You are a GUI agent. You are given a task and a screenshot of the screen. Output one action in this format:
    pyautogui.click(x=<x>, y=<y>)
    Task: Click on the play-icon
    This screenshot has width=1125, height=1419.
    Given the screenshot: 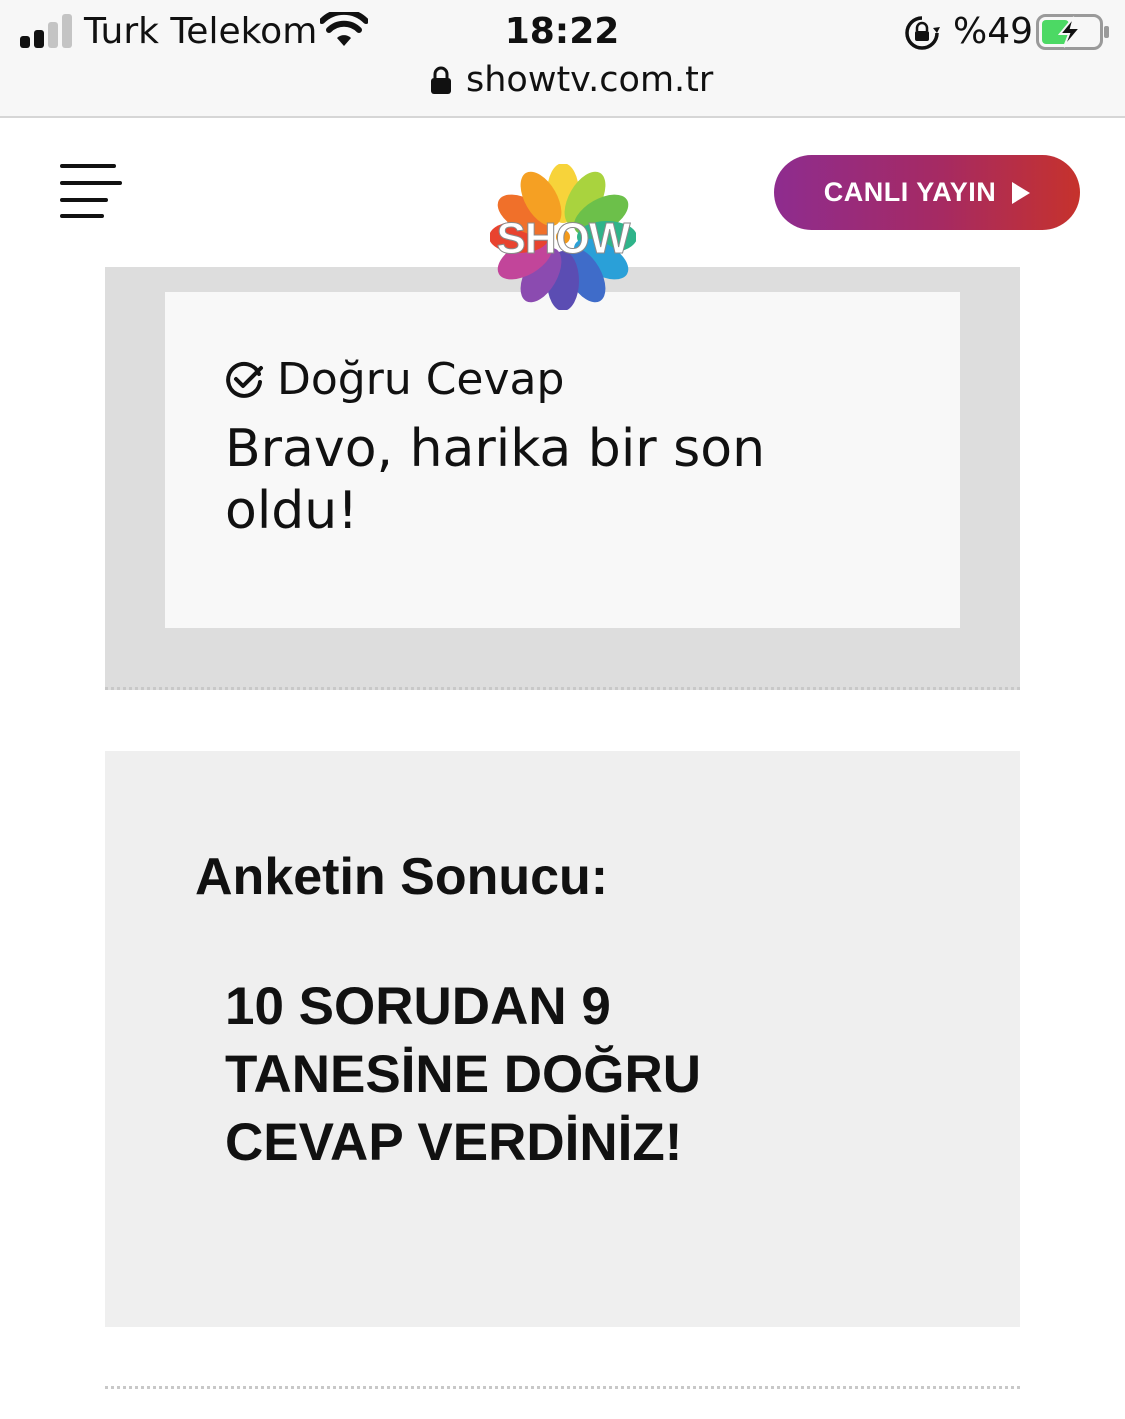 What is the action you would take?
    pyautogui.click(x=1021, y=192)
    